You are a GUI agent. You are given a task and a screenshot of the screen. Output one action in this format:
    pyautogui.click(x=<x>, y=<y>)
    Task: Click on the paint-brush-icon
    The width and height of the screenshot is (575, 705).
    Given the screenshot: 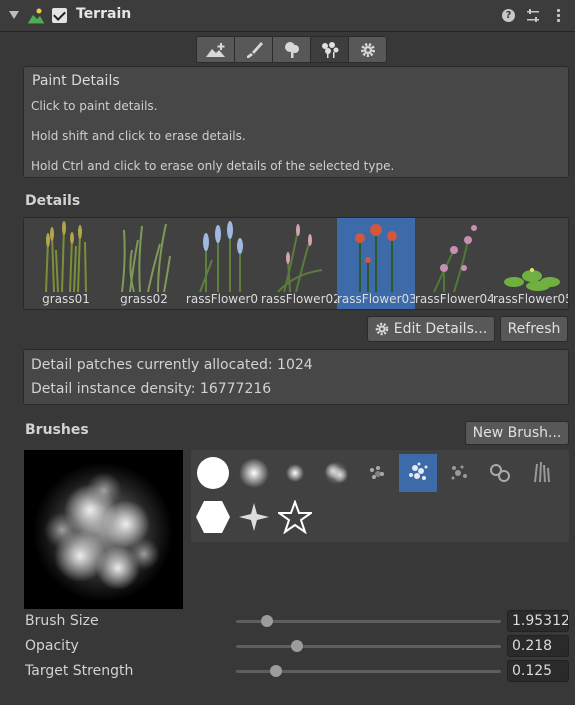 What is the action you would take?
    pyautogui.click(x=254, y=49)
    